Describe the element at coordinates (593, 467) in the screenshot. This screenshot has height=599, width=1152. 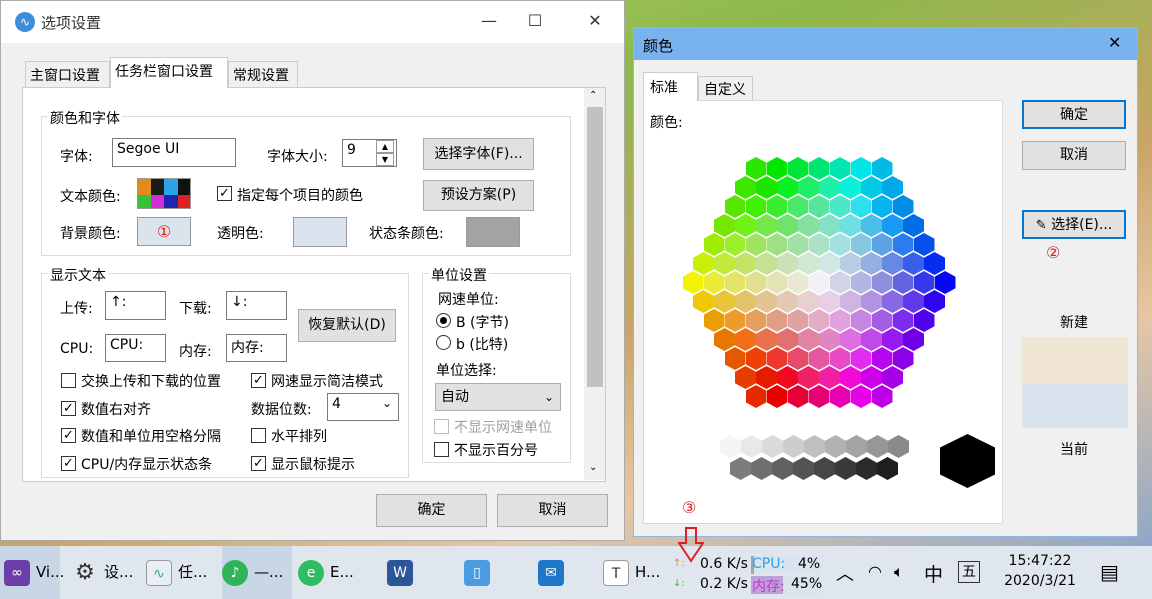
I see `scroll-down-icon: ⌄` at that location.